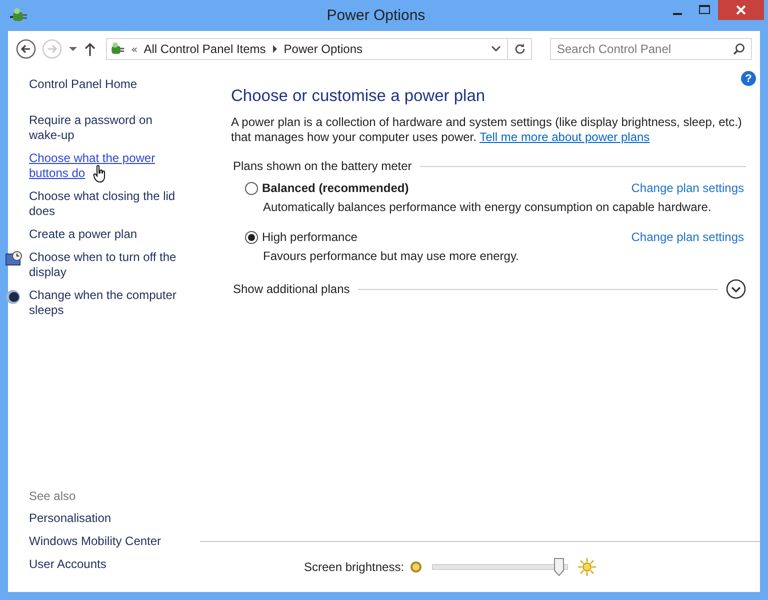  I want to click on group-title: Plans shown on the battery meter, so click(322, 166).